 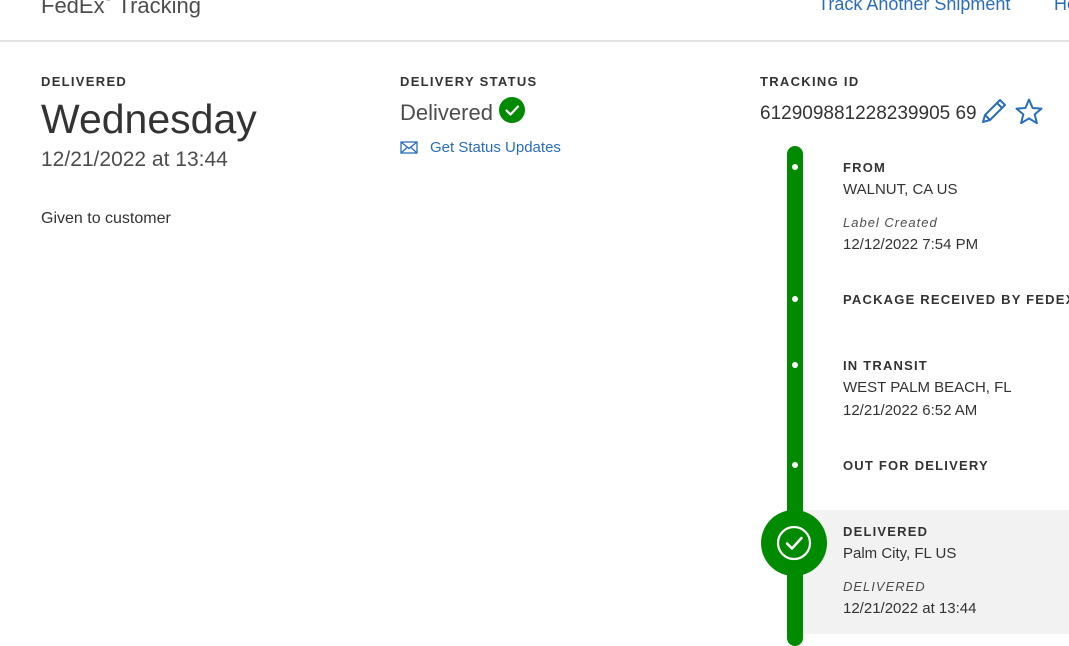 What do you see at coordinates (900, 553) in the screenshot?
I see `event-location: Palm City, FL US` at bounding box center [900, 553].